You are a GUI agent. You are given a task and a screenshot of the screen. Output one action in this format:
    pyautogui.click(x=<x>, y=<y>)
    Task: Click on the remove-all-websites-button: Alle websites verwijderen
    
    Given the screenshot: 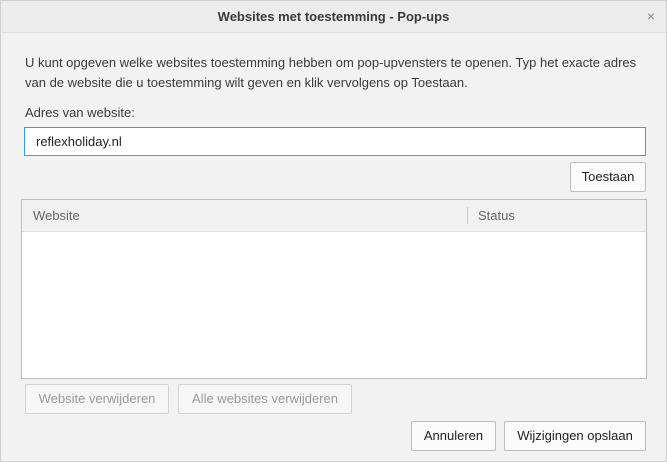 What is the action you would take?
    pyautogui.click(x=265, y=399)
    